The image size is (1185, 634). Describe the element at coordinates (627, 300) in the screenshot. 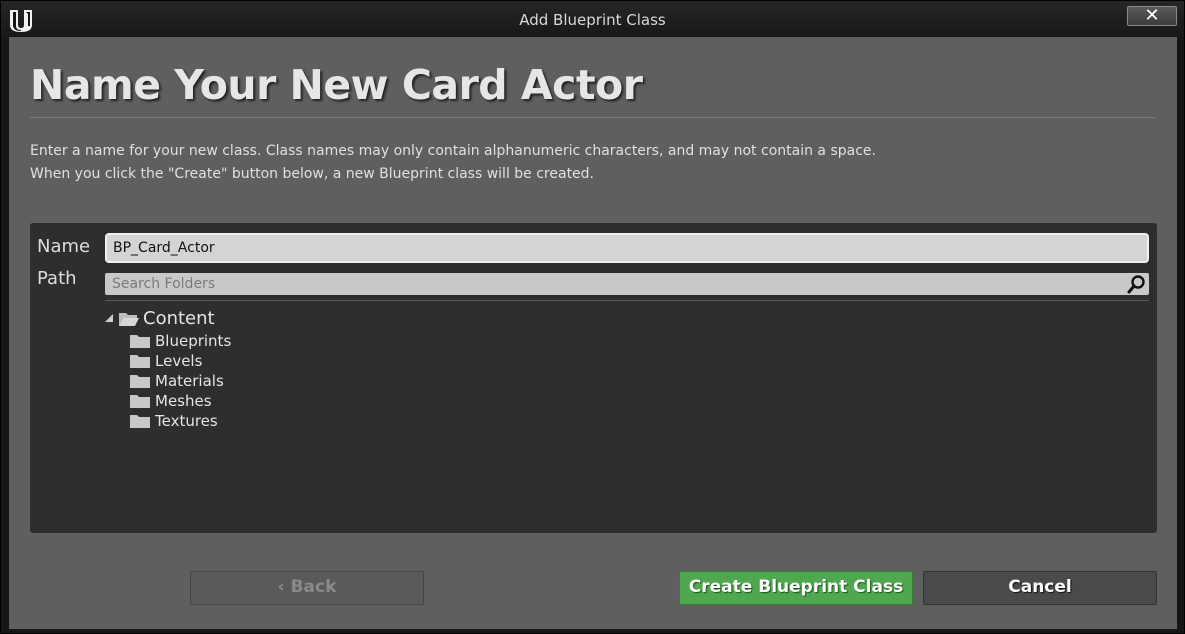

I see `path-separator` at that location.